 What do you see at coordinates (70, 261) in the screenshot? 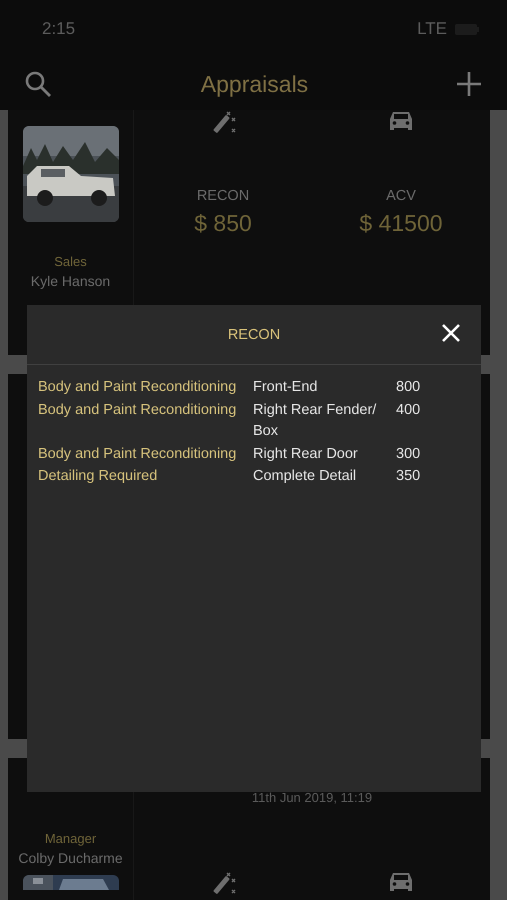
I see `role-label: Sales` at bounding box center [70, 261].